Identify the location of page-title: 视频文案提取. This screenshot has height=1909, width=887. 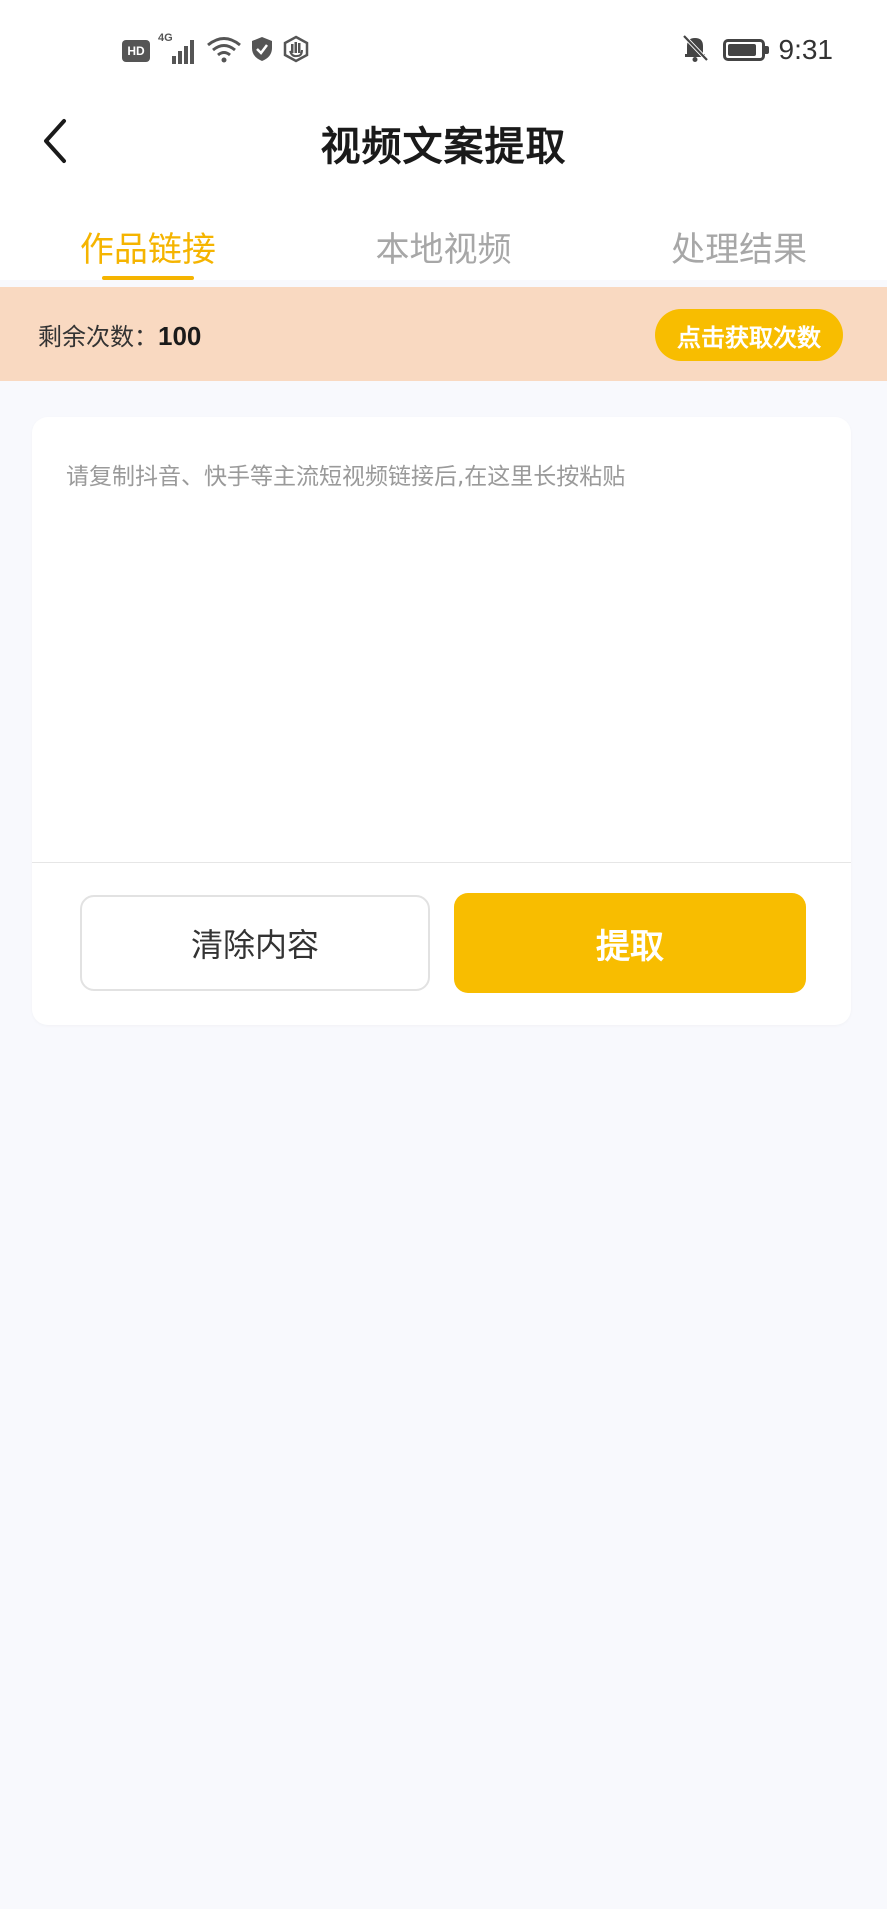
(443, 147).